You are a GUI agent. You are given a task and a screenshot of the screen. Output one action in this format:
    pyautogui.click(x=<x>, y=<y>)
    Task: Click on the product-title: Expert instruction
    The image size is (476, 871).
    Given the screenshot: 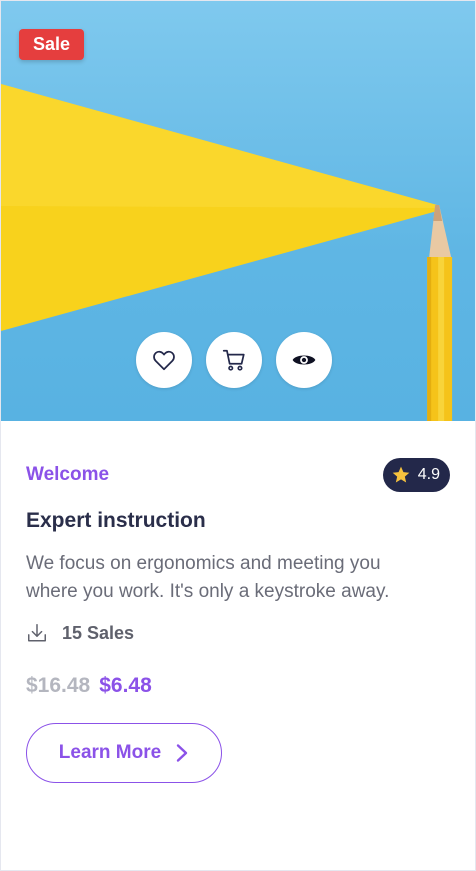 What is the action you would take?
    pyautogui.click(x=238, y=521)
    